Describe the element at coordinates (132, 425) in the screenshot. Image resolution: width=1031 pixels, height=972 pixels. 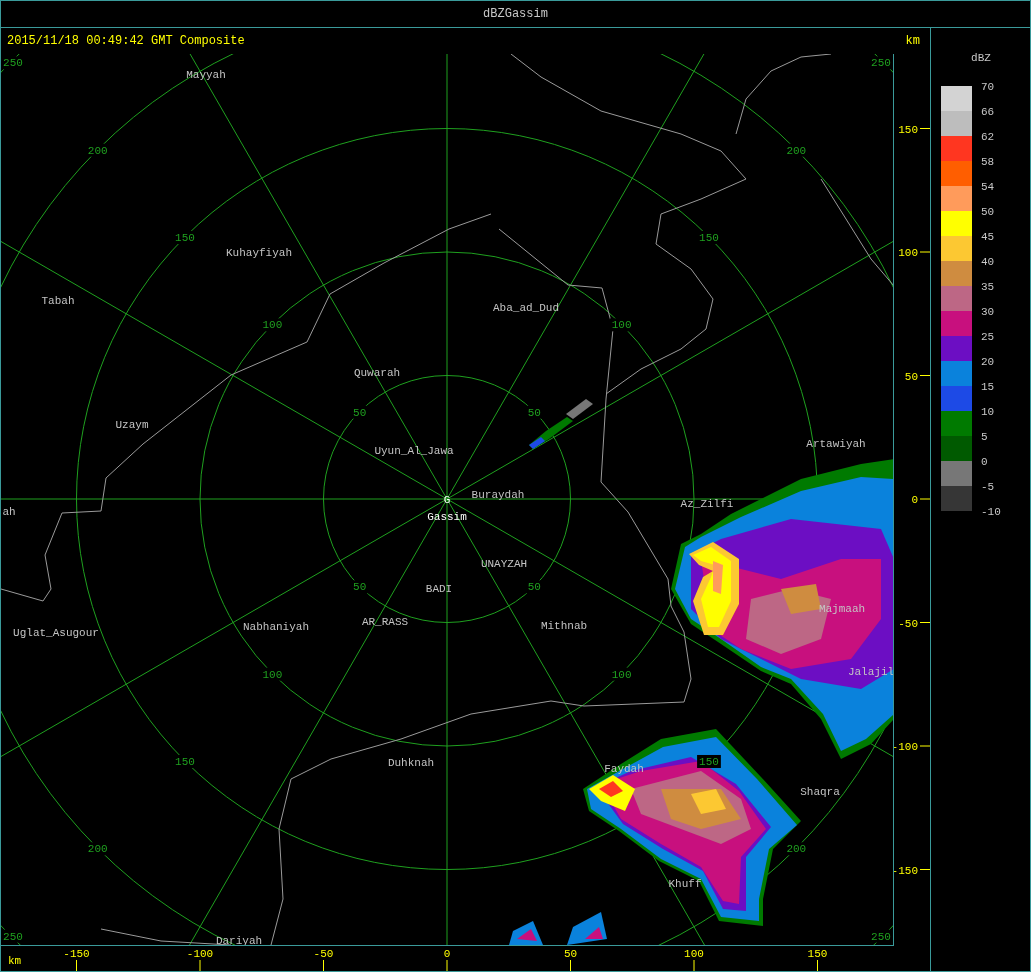
I see `place-label: Uzaym` at that location.